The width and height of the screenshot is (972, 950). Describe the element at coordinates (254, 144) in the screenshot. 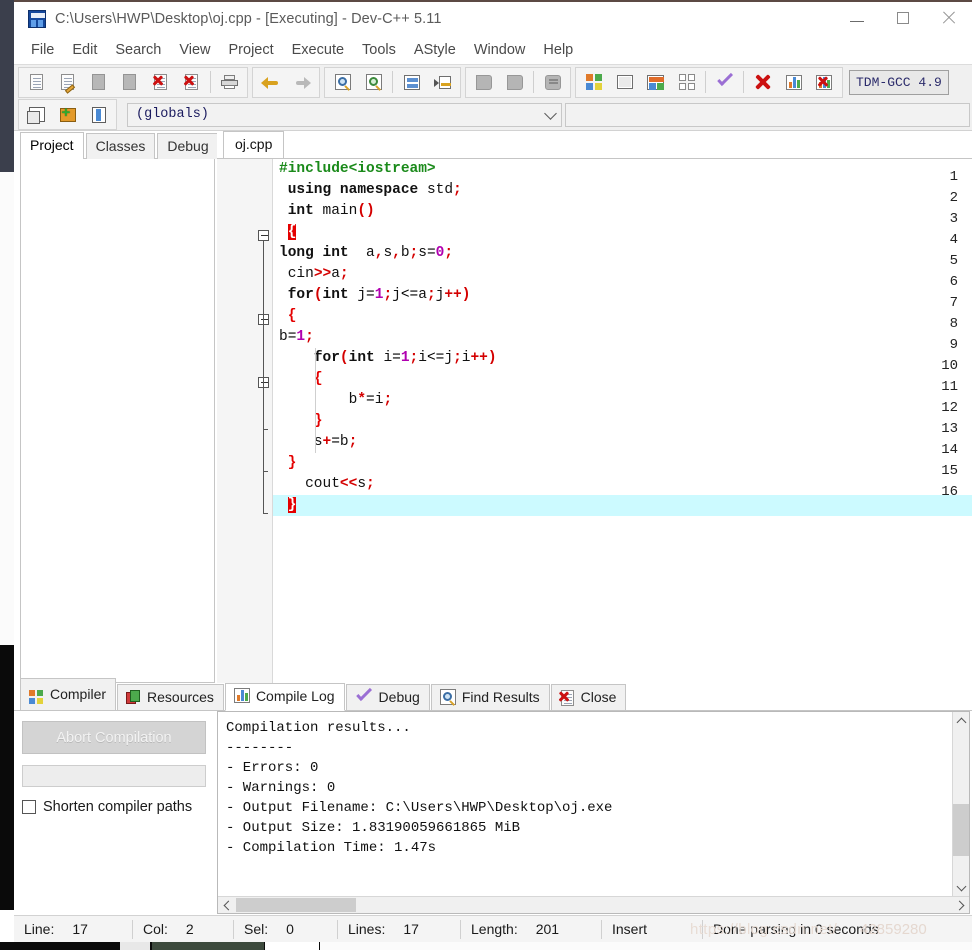

I see `tab-oj-cpp: oj.cpp` at that location.